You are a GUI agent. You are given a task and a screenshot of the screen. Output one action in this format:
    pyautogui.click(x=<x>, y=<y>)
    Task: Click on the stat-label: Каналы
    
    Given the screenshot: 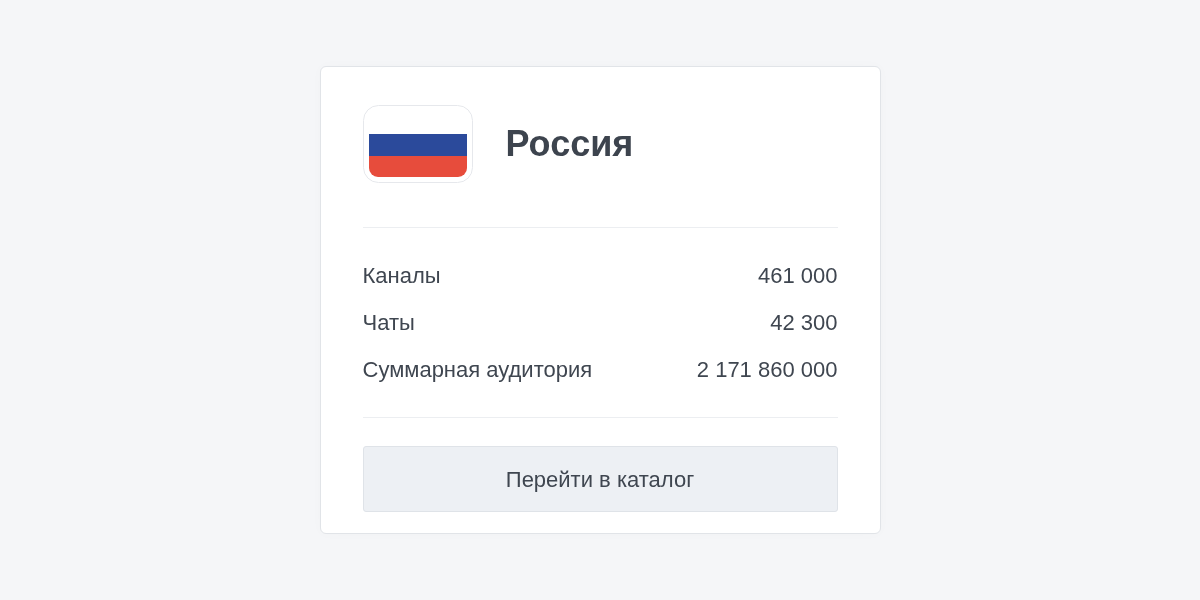 What is the action you would take?
    pyautogui.click(x=401, y=276)
    